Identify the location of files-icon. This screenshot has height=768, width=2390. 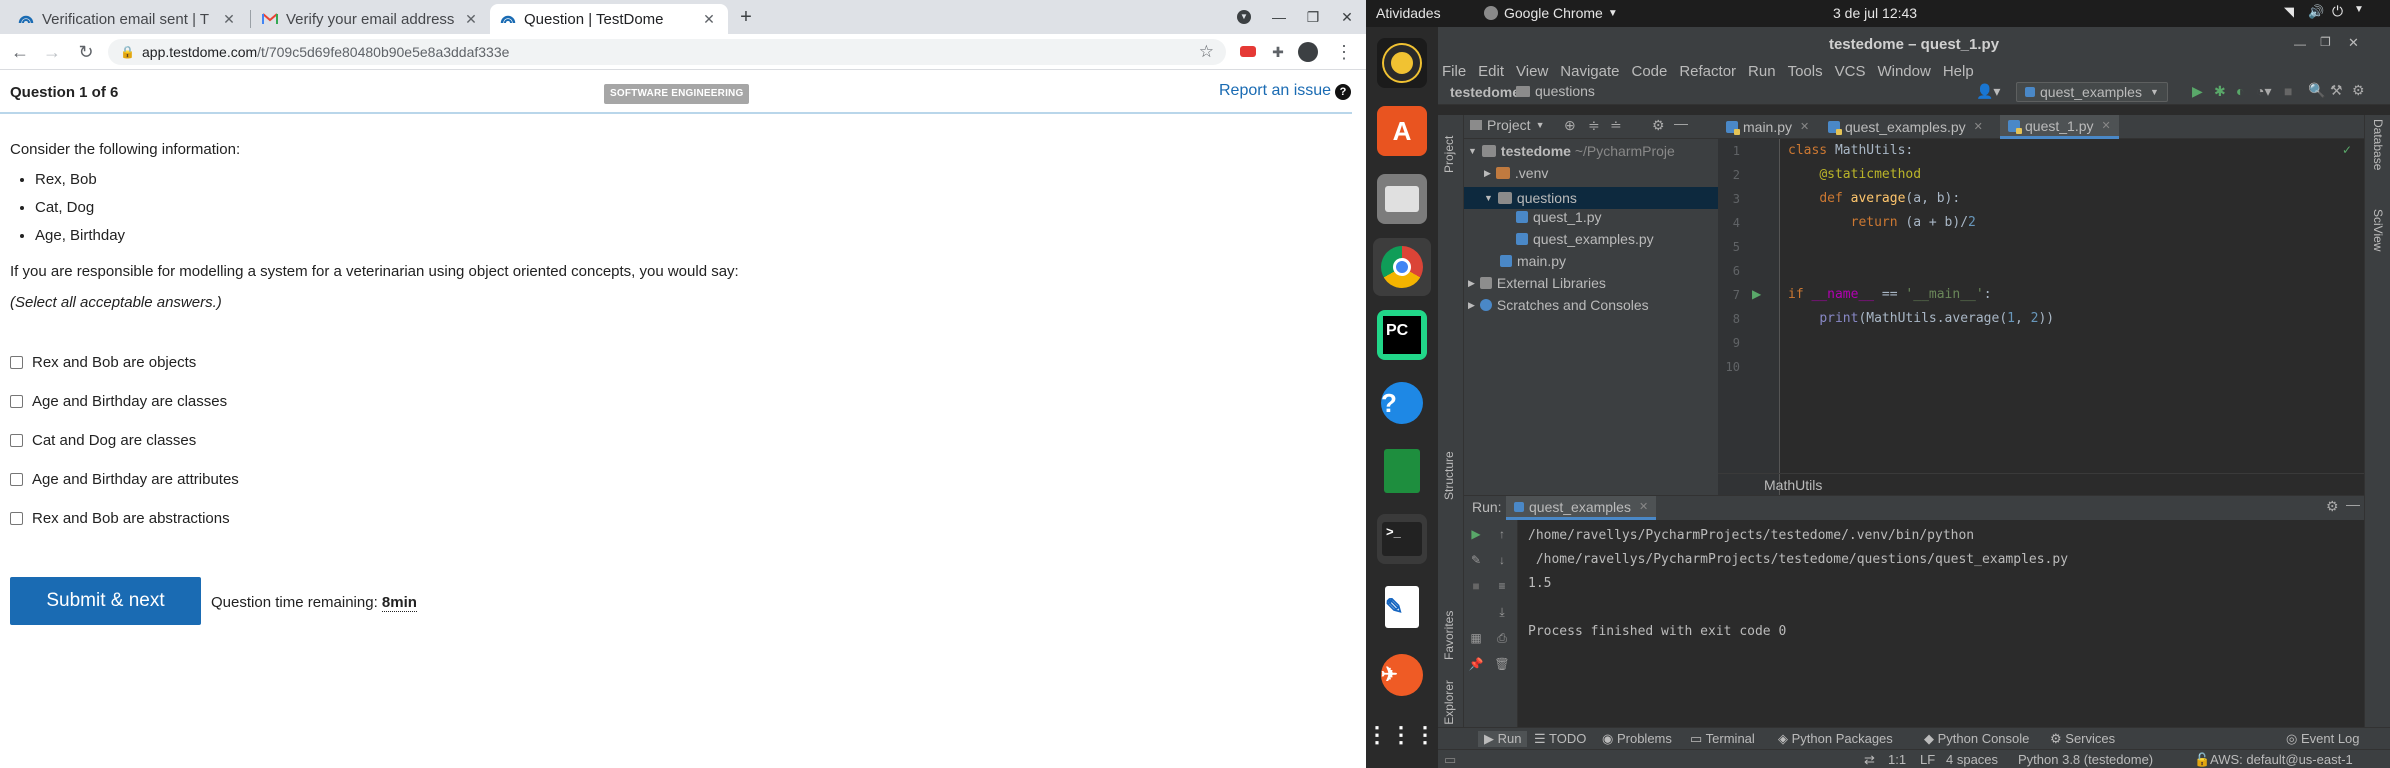
(1402, 199).